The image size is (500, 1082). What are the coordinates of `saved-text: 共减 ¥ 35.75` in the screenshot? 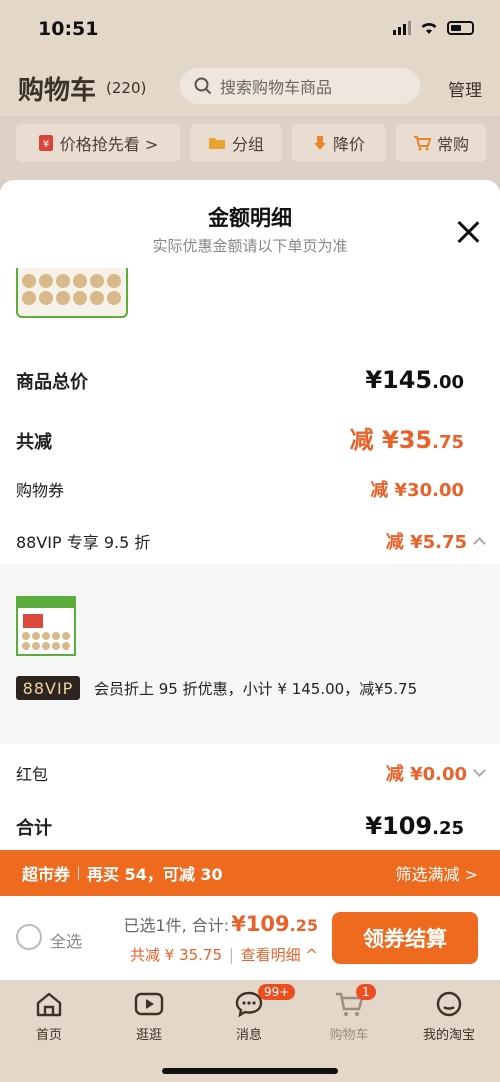 It's located at (176, 955).